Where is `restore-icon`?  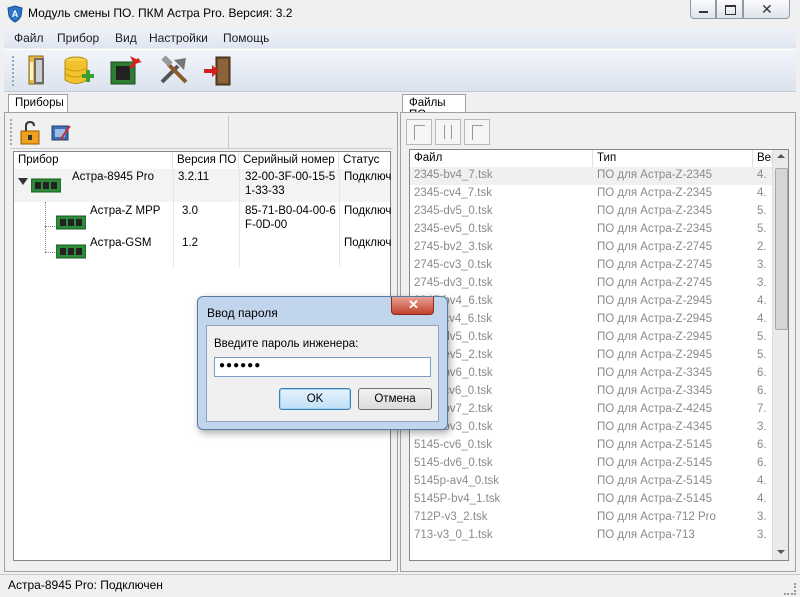 restore-icon is located at coordinates (730, 10).